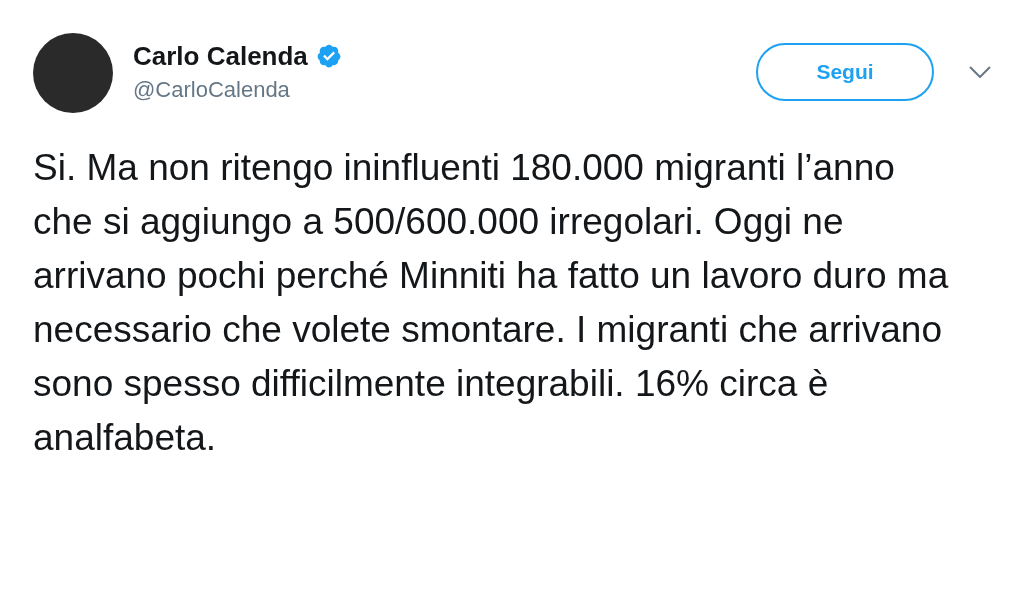  I want to click on author-name: Carlo Calenda, so click(220, 56).